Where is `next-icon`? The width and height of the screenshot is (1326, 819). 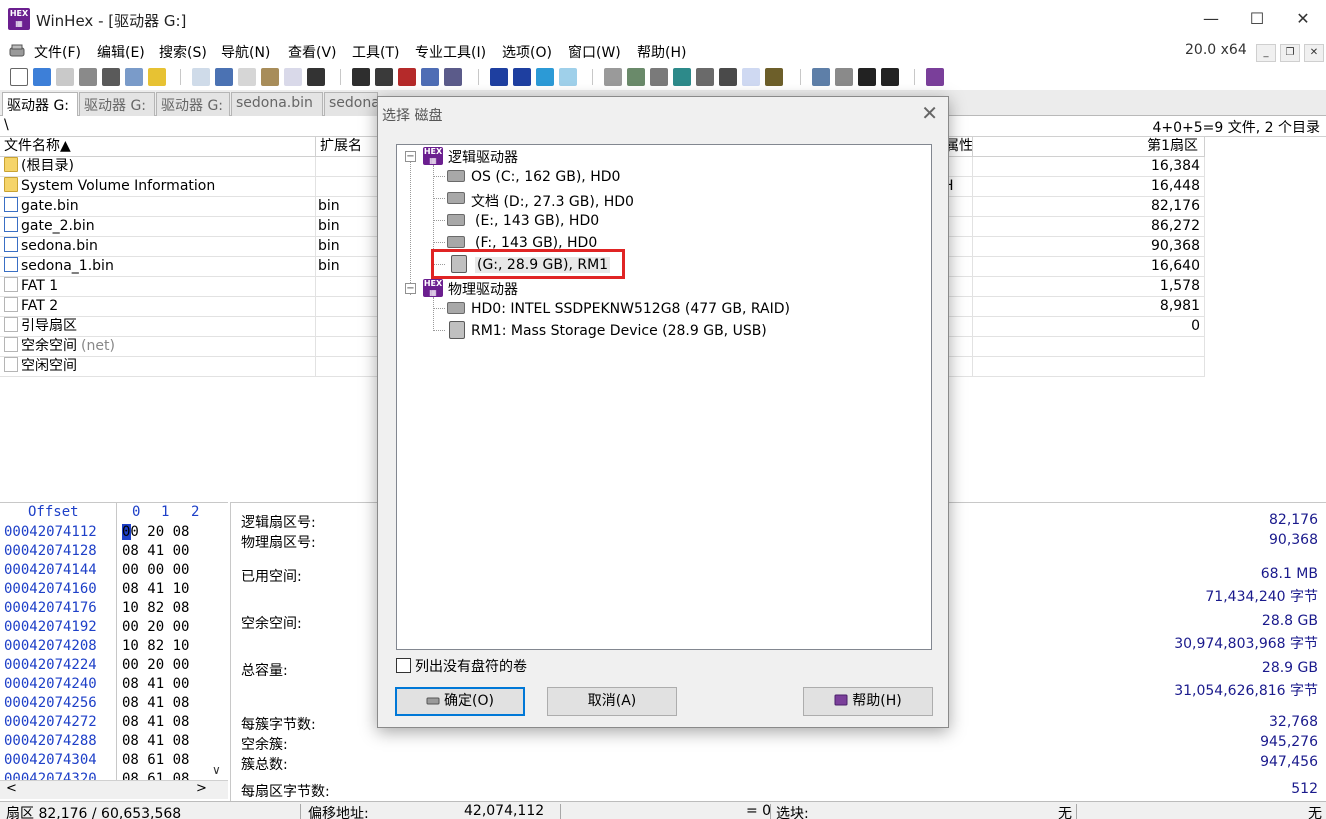 next-icon is located at coordinates (890, 77).